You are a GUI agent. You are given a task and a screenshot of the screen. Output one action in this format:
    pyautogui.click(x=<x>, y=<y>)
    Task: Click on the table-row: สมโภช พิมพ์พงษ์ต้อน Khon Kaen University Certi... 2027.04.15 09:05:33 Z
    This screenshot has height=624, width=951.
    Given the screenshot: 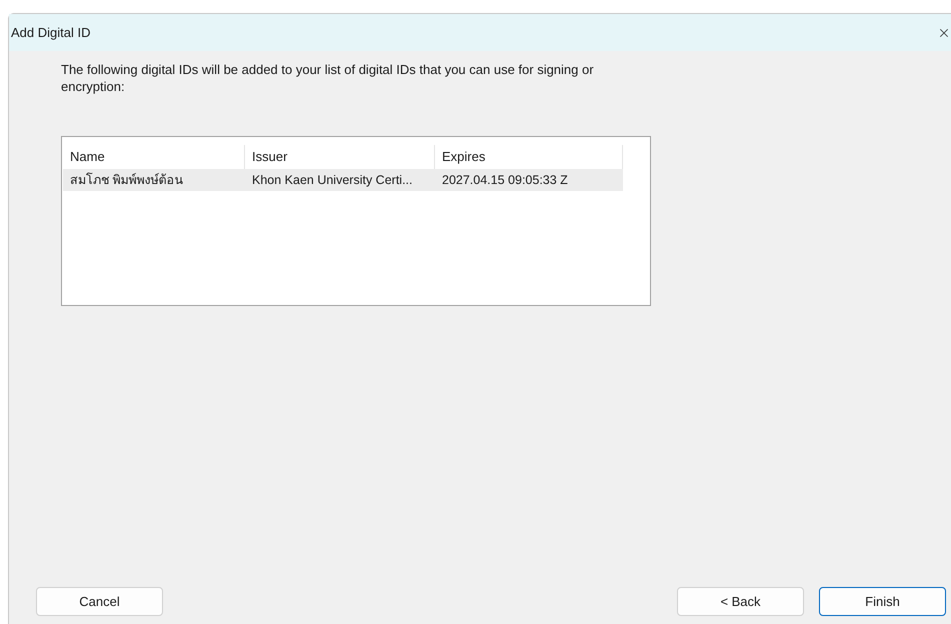 What is the action you would take?
    pyautogui.click(x=343, y=180)
    